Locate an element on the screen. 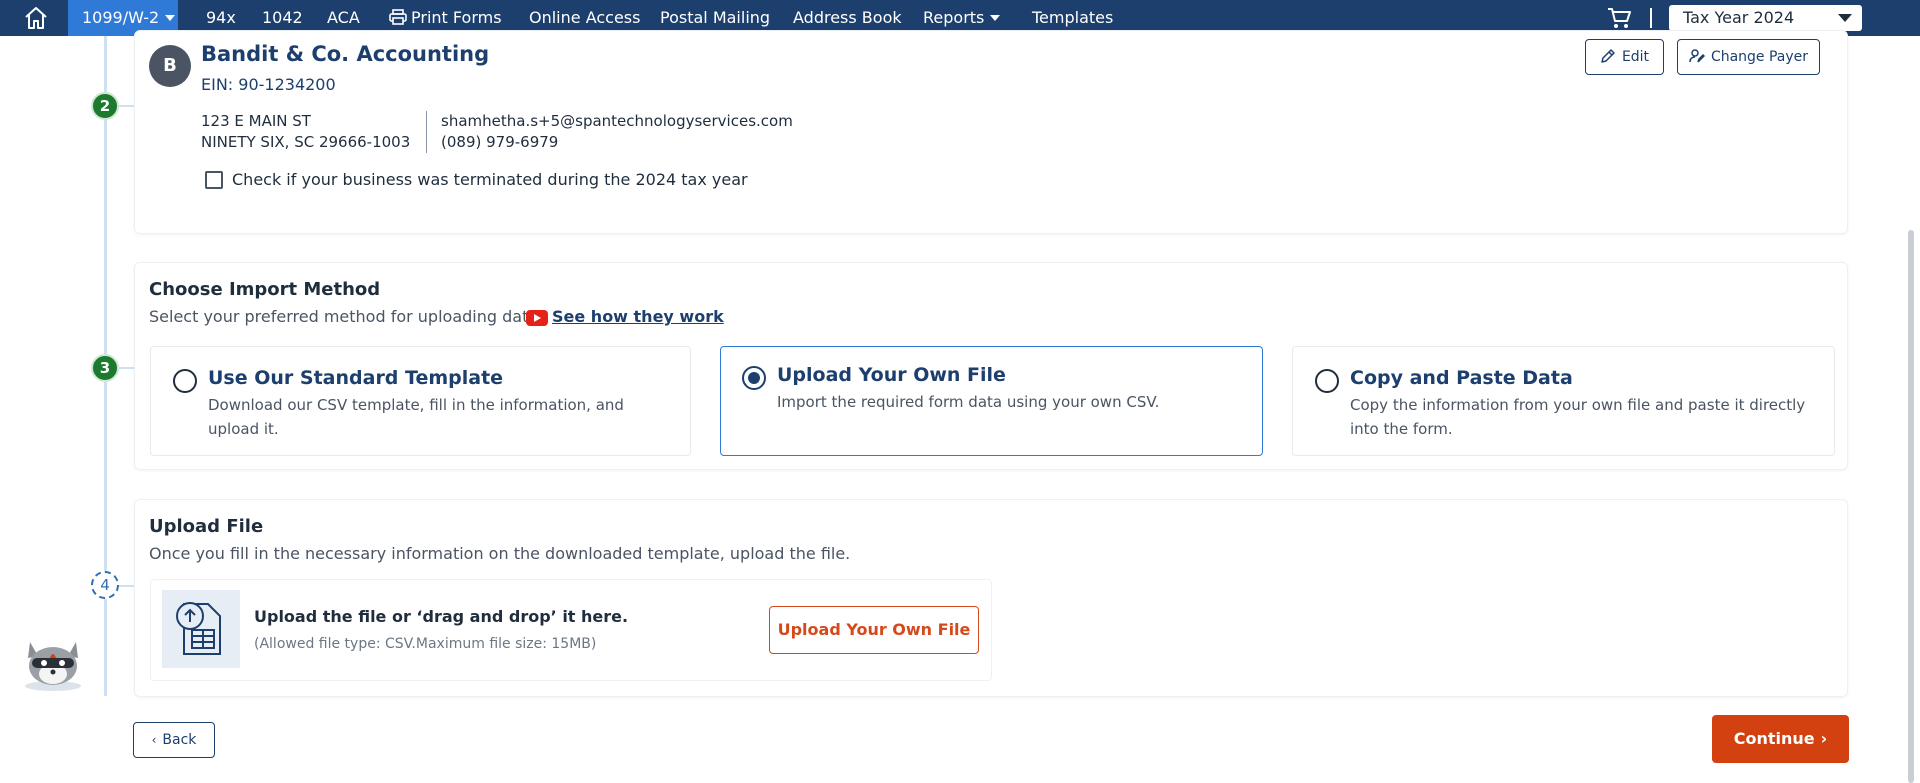 The image size is (1920, 783). step-connector is located at coordinates (126, 106).